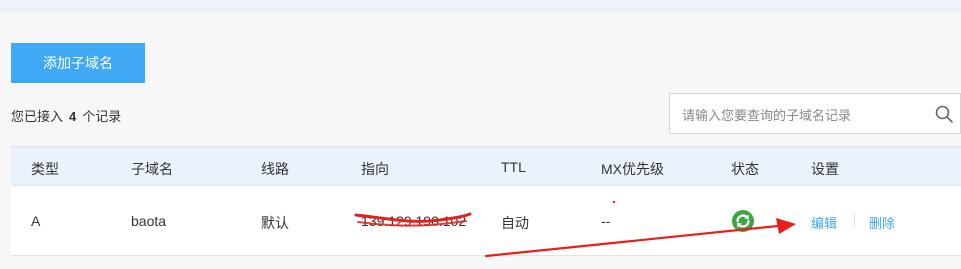 Image resolution: width=961 pixels, height=269 pixels. I want to click on header-target: 指向, so click(375, 169).